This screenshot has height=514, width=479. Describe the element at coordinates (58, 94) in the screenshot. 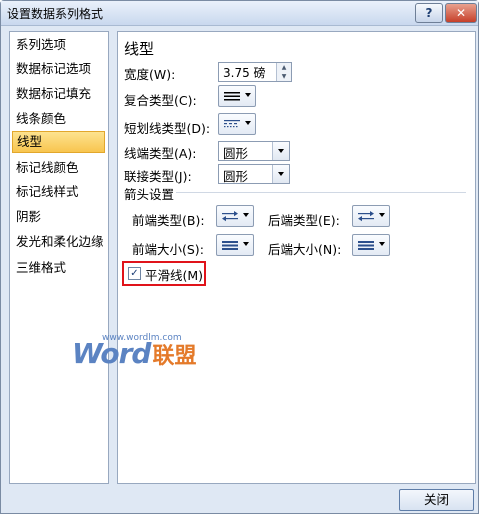

I see `nav-item-marker-fill: 数据标记填充` at that location.